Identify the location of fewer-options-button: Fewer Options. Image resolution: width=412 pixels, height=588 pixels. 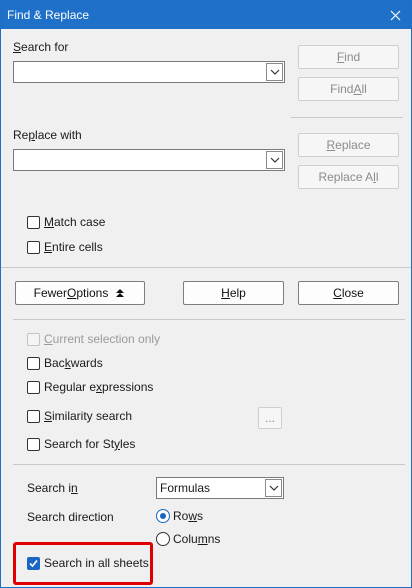
(80, 293).